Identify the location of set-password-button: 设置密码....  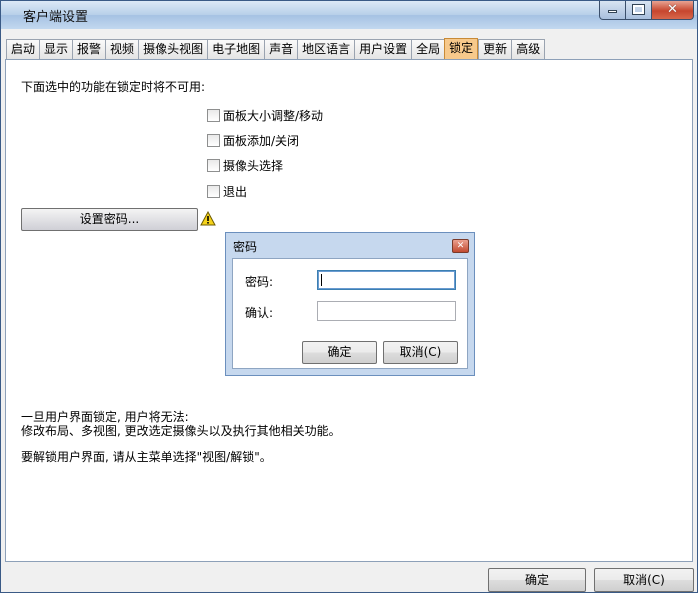
(109, 219).